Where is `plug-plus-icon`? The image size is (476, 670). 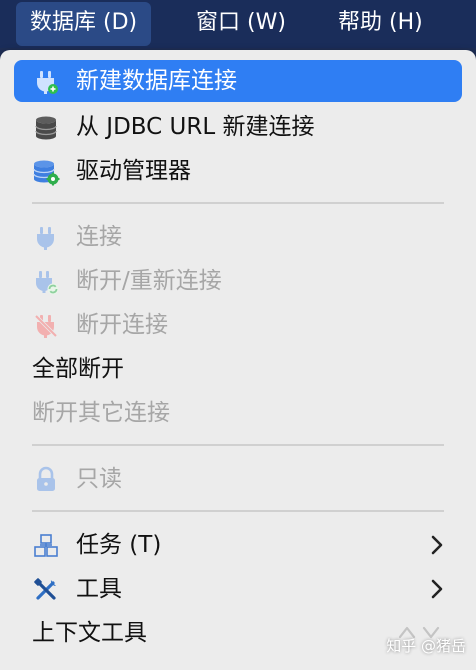 plug-plus-icon is located at coordinates (47, 82).